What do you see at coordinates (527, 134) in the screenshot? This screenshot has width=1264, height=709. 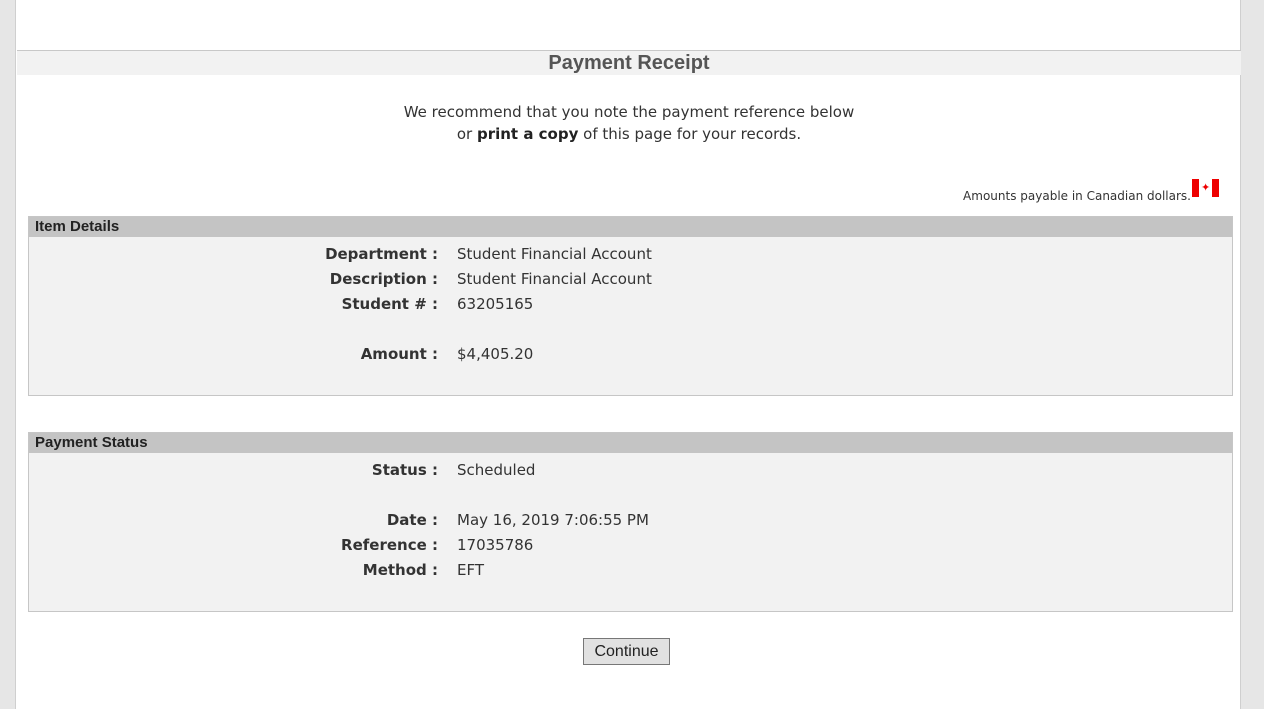 I see `print-copy-text: print a copy` at bounding box center [527, 134].